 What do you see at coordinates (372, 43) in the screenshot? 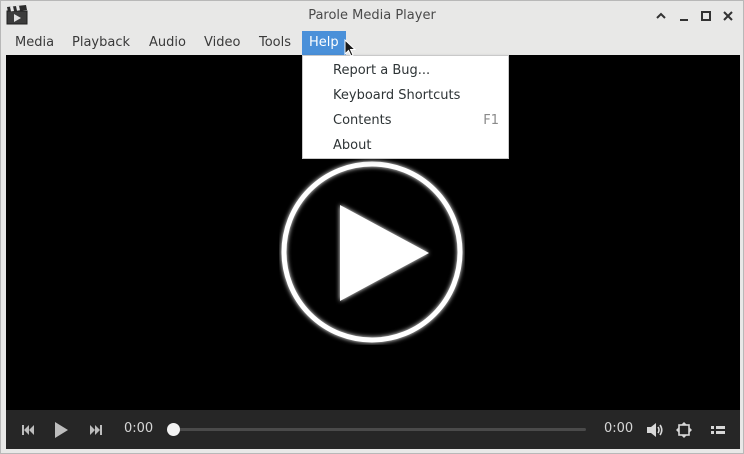
I see `menubar: Media Playback Audio Video Tools Help` at bounding box center [372, 43].